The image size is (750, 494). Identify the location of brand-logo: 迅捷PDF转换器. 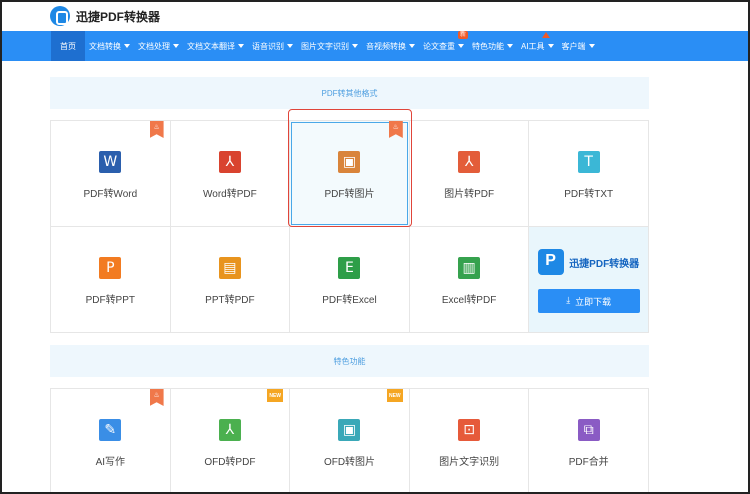
(105, 16).